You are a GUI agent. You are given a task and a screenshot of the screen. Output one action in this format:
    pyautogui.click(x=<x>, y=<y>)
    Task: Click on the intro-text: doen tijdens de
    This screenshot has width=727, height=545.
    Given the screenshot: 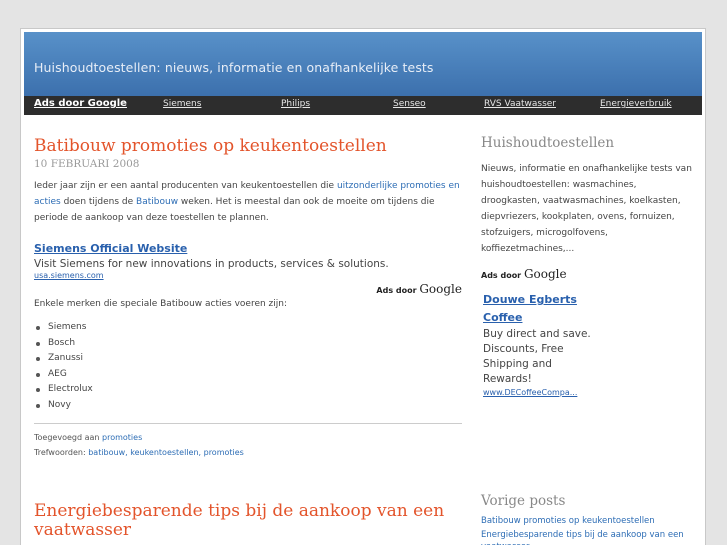 What is the action you would take?
    pyautogui.click(x=98, y=202)
    